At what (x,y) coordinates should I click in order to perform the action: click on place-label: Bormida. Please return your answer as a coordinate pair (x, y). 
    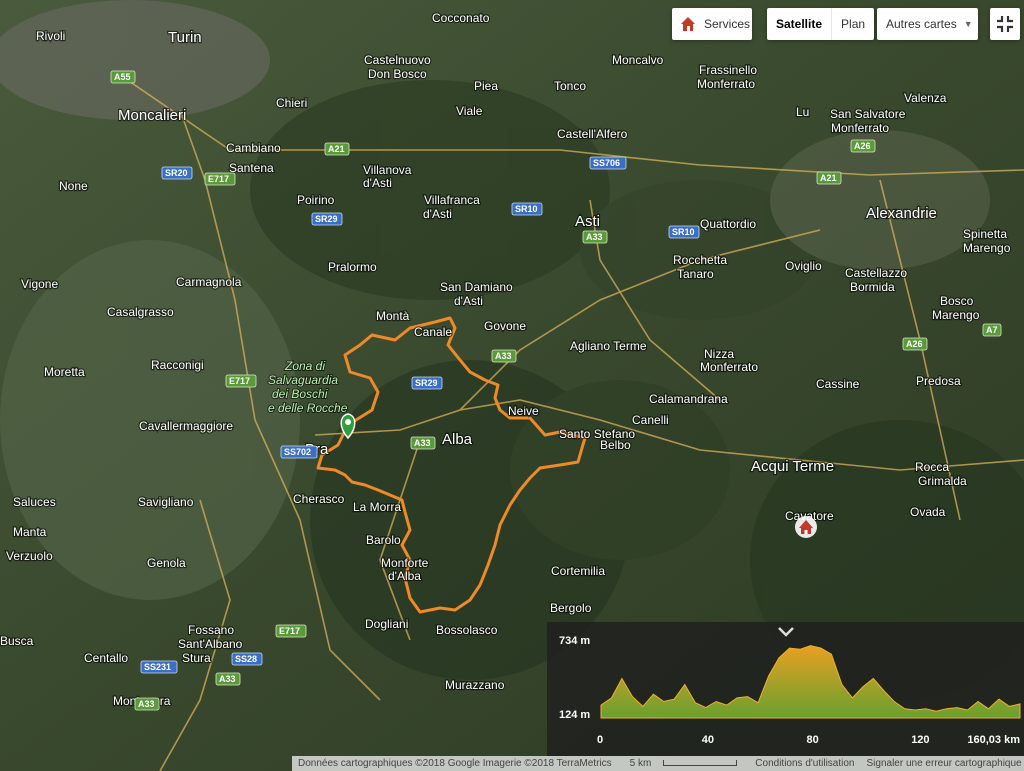
    Looking at the image, I should click on (872, 287).